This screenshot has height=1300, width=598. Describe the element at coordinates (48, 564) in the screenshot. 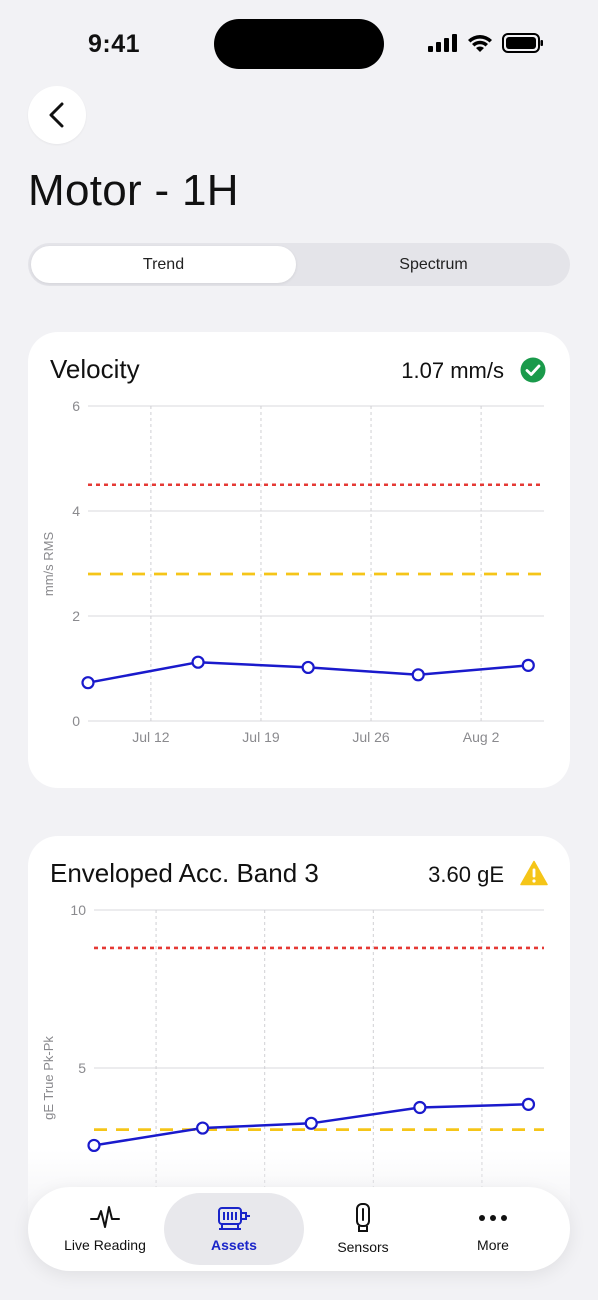

I see `y-axis-label: mm/s RMS` at that location.